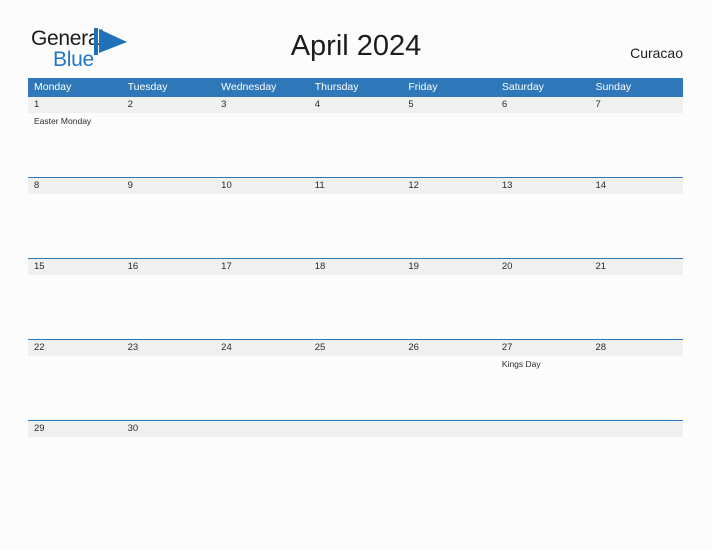 The image size is (712, 550). Describe the element at coordinates (262, 348) in the screenshot. I see `day-number: 24` at that location.